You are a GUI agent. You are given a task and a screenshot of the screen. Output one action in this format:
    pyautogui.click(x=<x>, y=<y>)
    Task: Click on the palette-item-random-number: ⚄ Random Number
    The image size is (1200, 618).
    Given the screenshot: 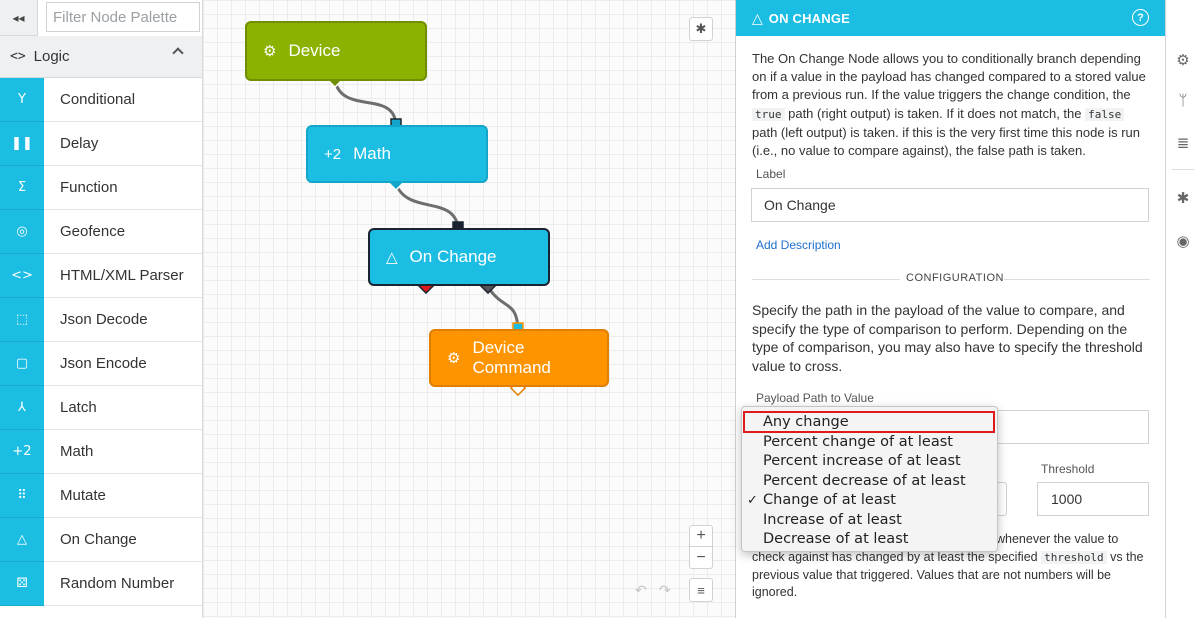 What is the action you would take?
    pyautogui.click(x=101, y=584)
    